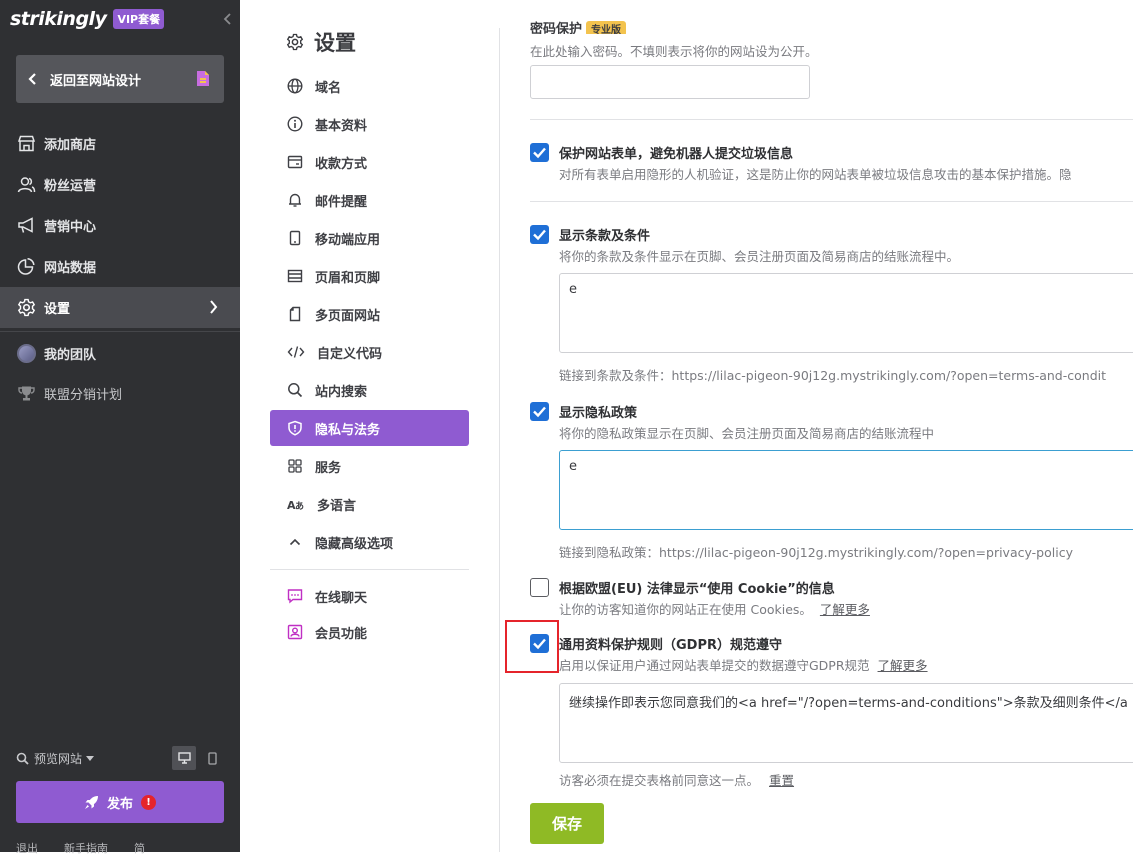  I want to click on sidebar-item-analytics: 网站数据, so click(120, 266).